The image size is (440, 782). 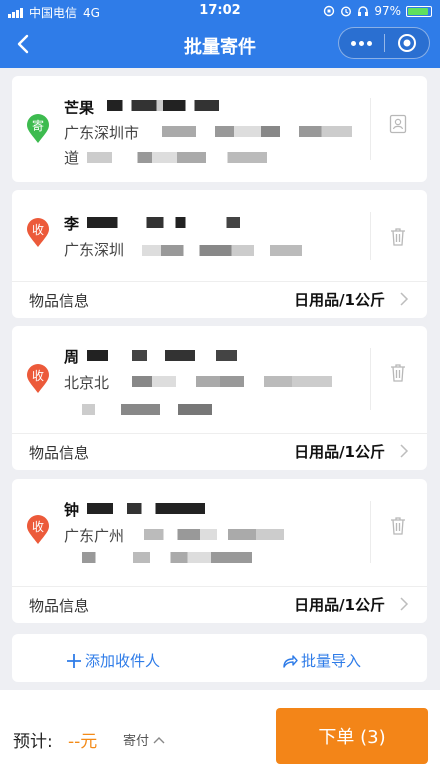 I want to click on receiver-name: 李, so click(x=72, y=224).